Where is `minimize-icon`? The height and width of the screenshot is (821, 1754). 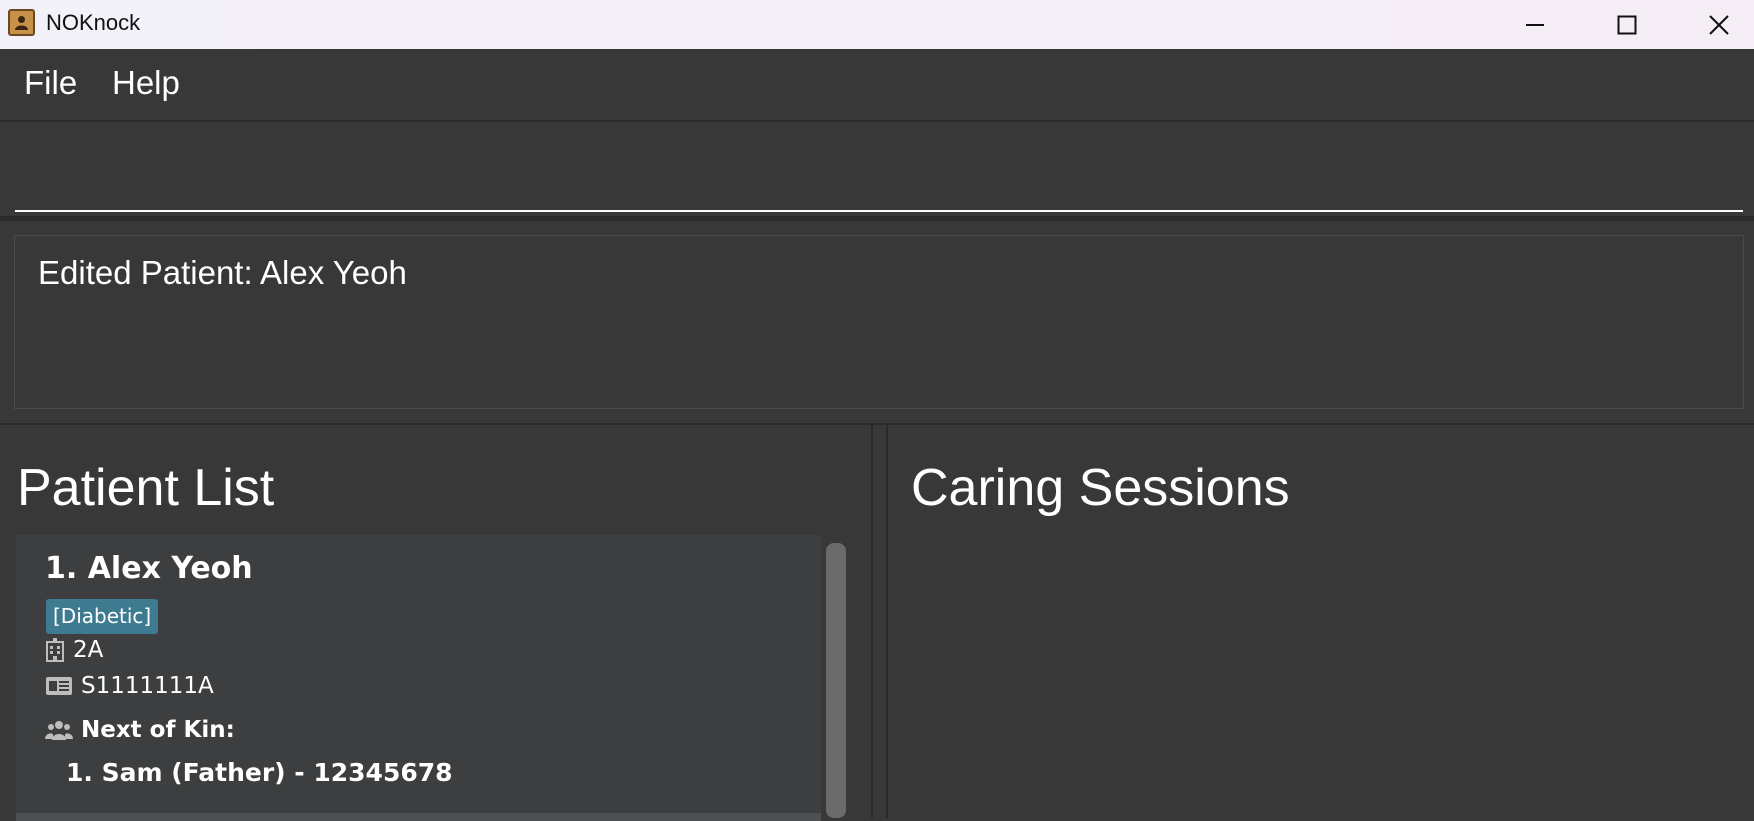
minimize-icon is located at coordinates (1535, 24).